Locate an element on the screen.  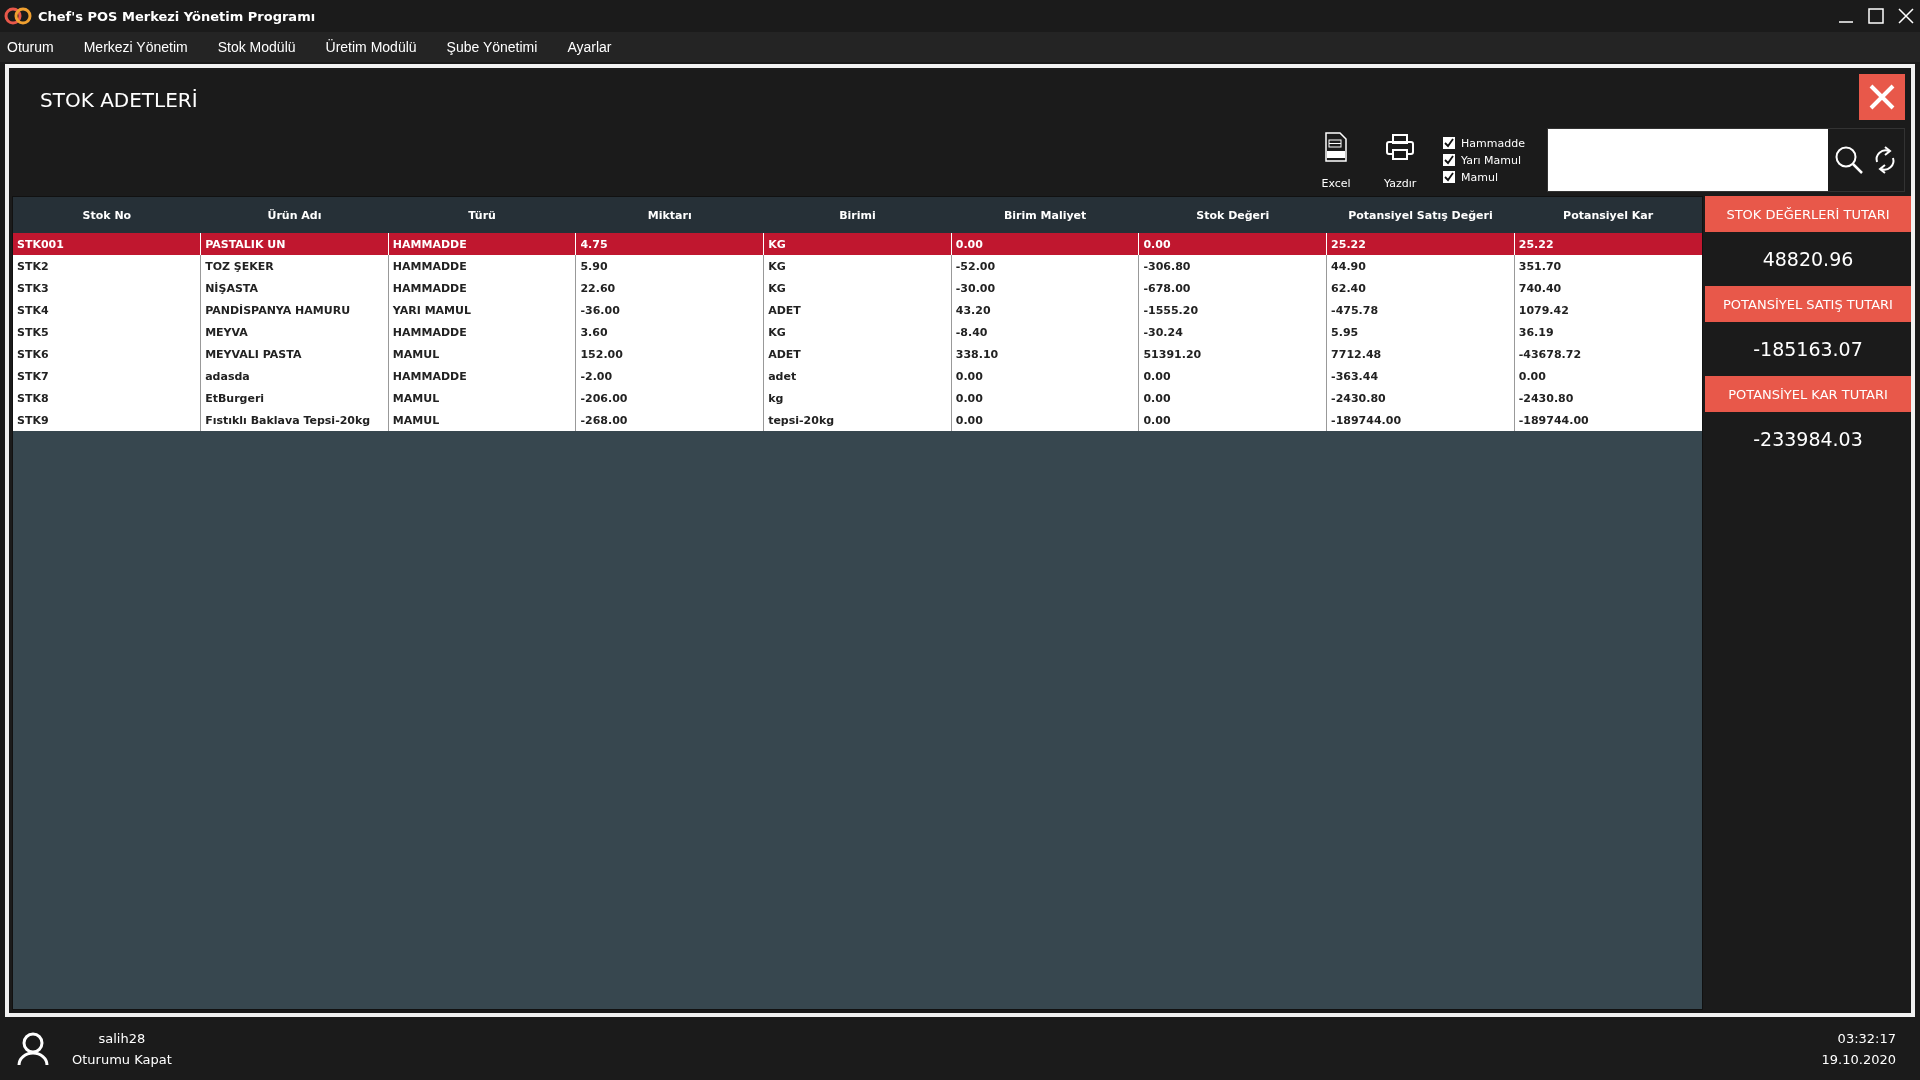
column-header: Miktarı is located at coordinates (669, 215).